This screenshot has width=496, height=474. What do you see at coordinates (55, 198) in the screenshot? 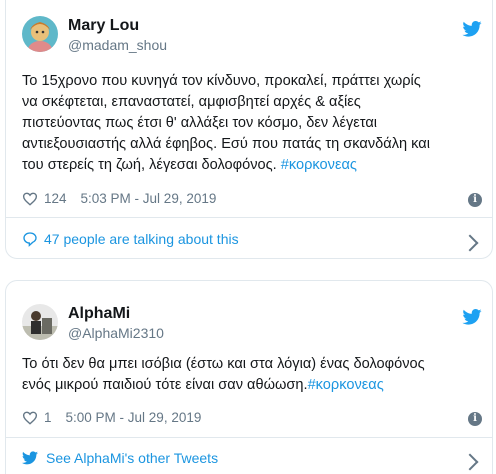
I see `like-count: 124` at bounding box center [55, 198].